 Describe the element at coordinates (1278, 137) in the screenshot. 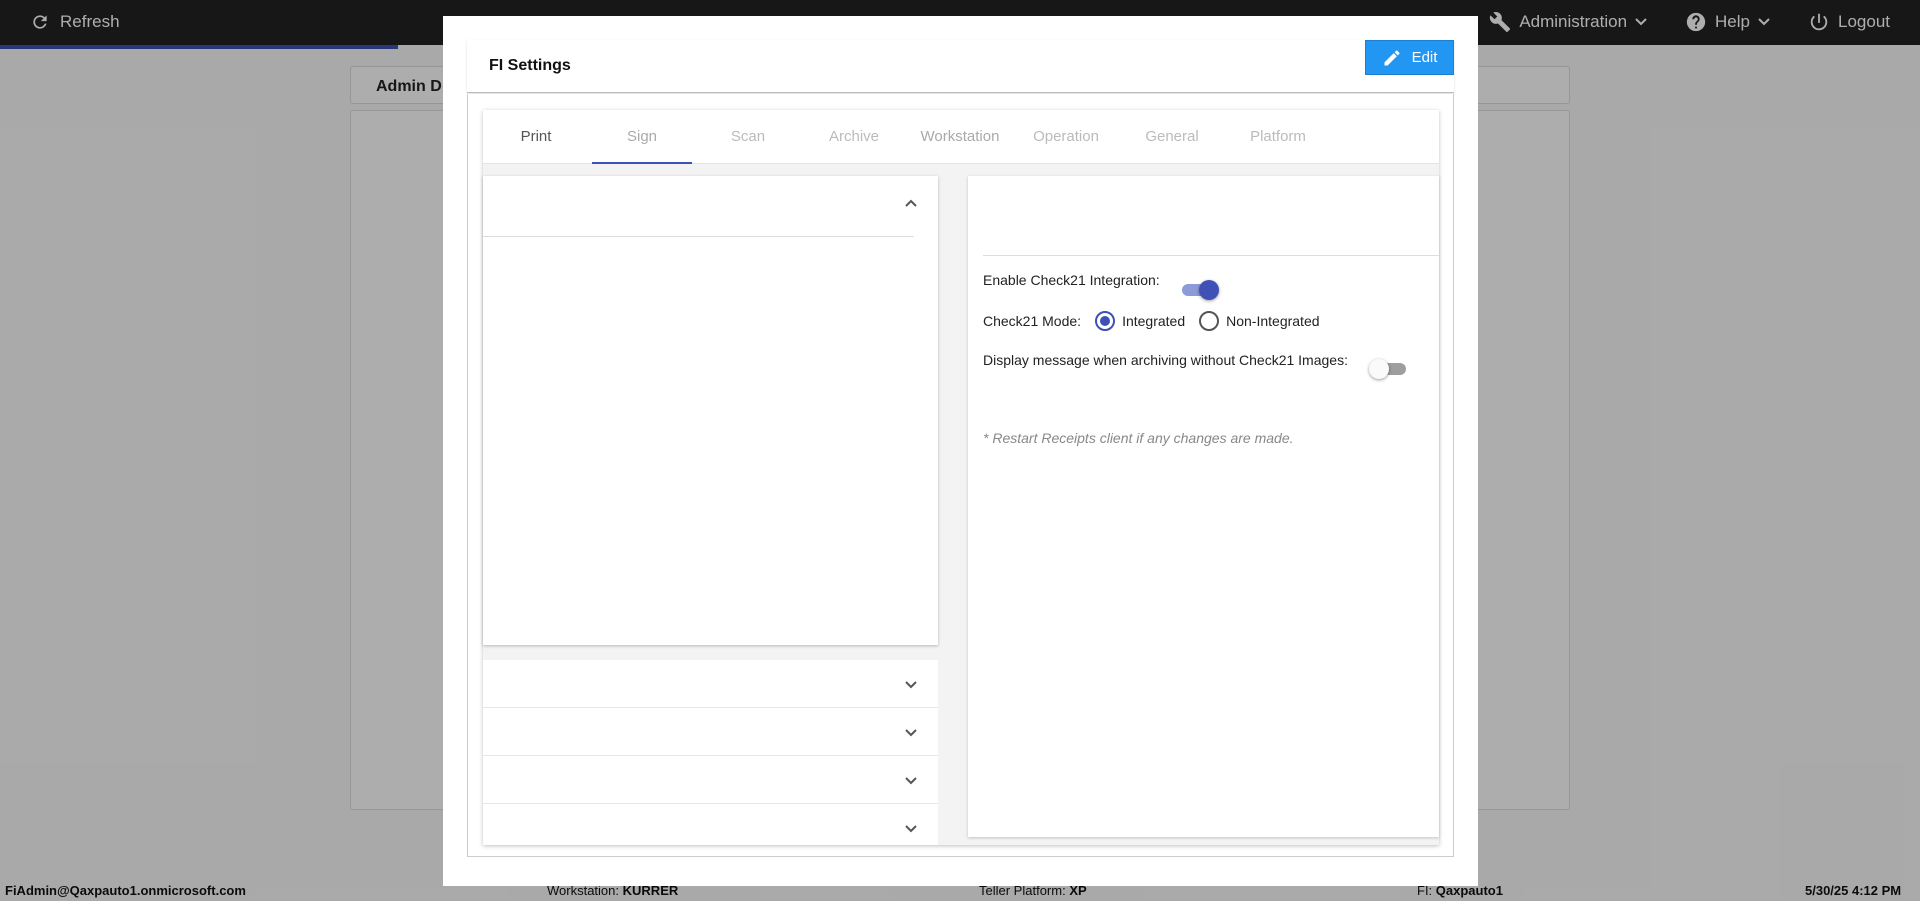

I see `tab-platform: Platform` at that location.